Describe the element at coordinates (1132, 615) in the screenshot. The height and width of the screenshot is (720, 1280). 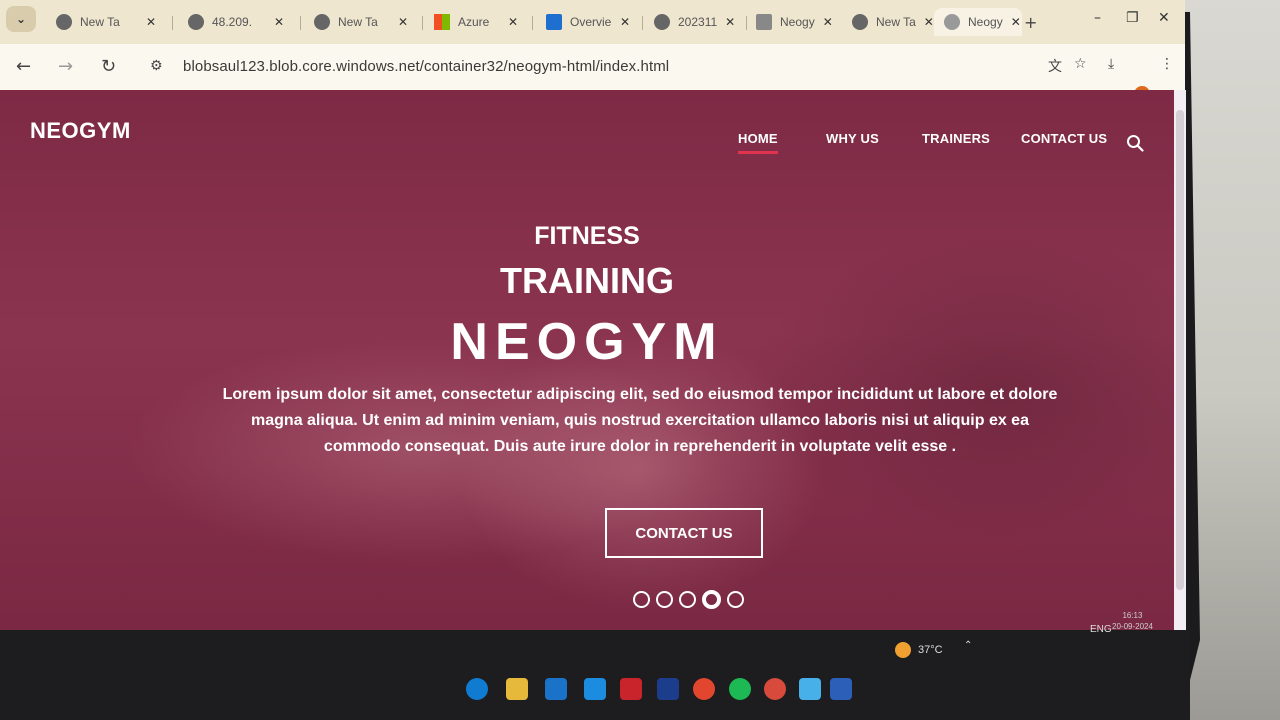
I see `clock-time: 16:13` at that location.